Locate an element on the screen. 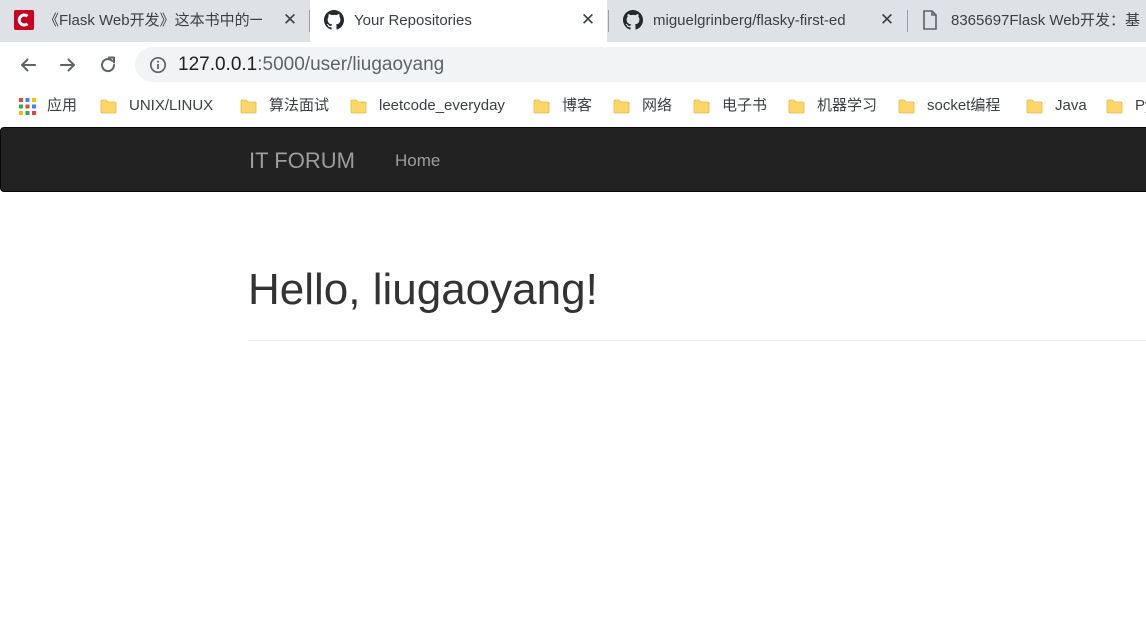 Image resolution: width=1146 pixels, height=617 pixels. tab-your-repositories: Your Repositories ✕ is located at coordinates (458, 21).